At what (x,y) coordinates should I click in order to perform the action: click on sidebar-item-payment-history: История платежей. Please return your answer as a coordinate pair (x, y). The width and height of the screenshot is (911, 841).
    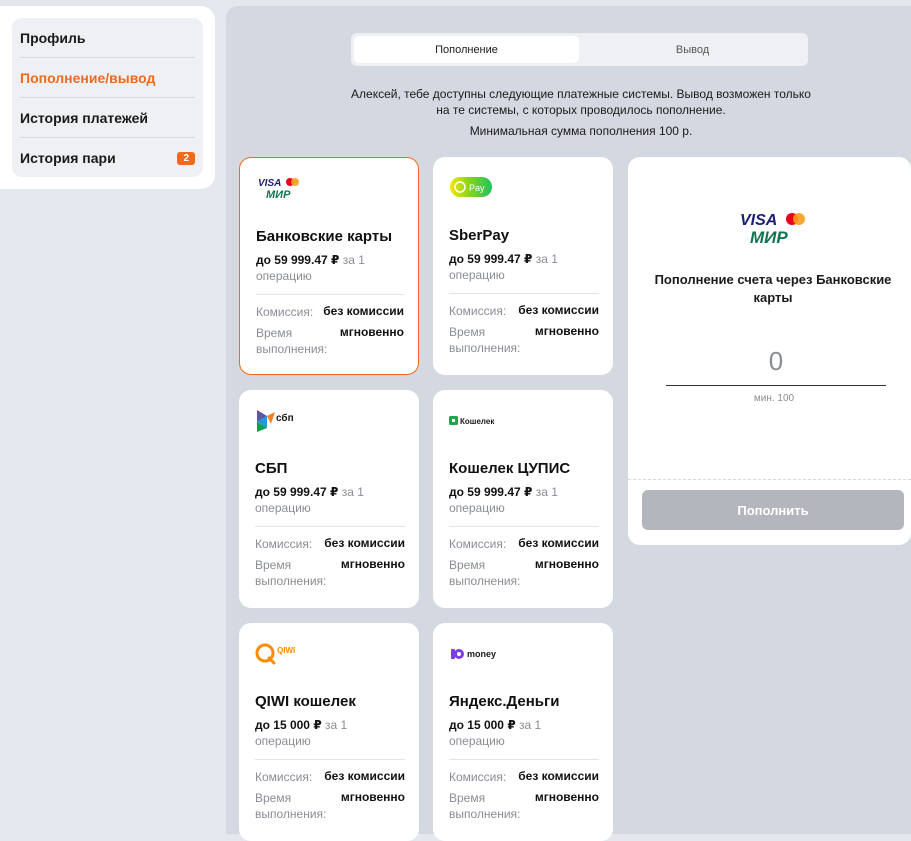
    Looking at the image, I should click on (107, 118).